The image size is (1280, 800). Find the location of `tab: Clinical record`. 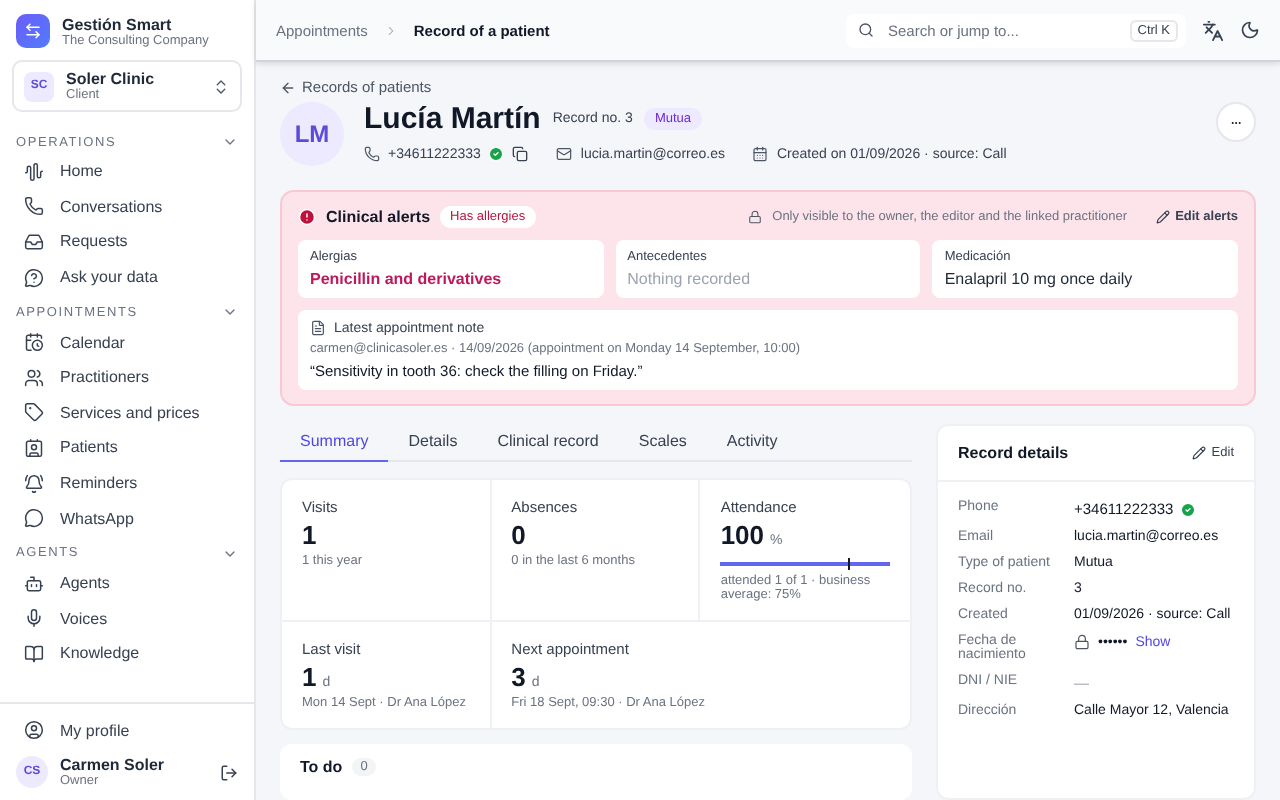

tab: Clinical record is located at coordinates (548, 443).